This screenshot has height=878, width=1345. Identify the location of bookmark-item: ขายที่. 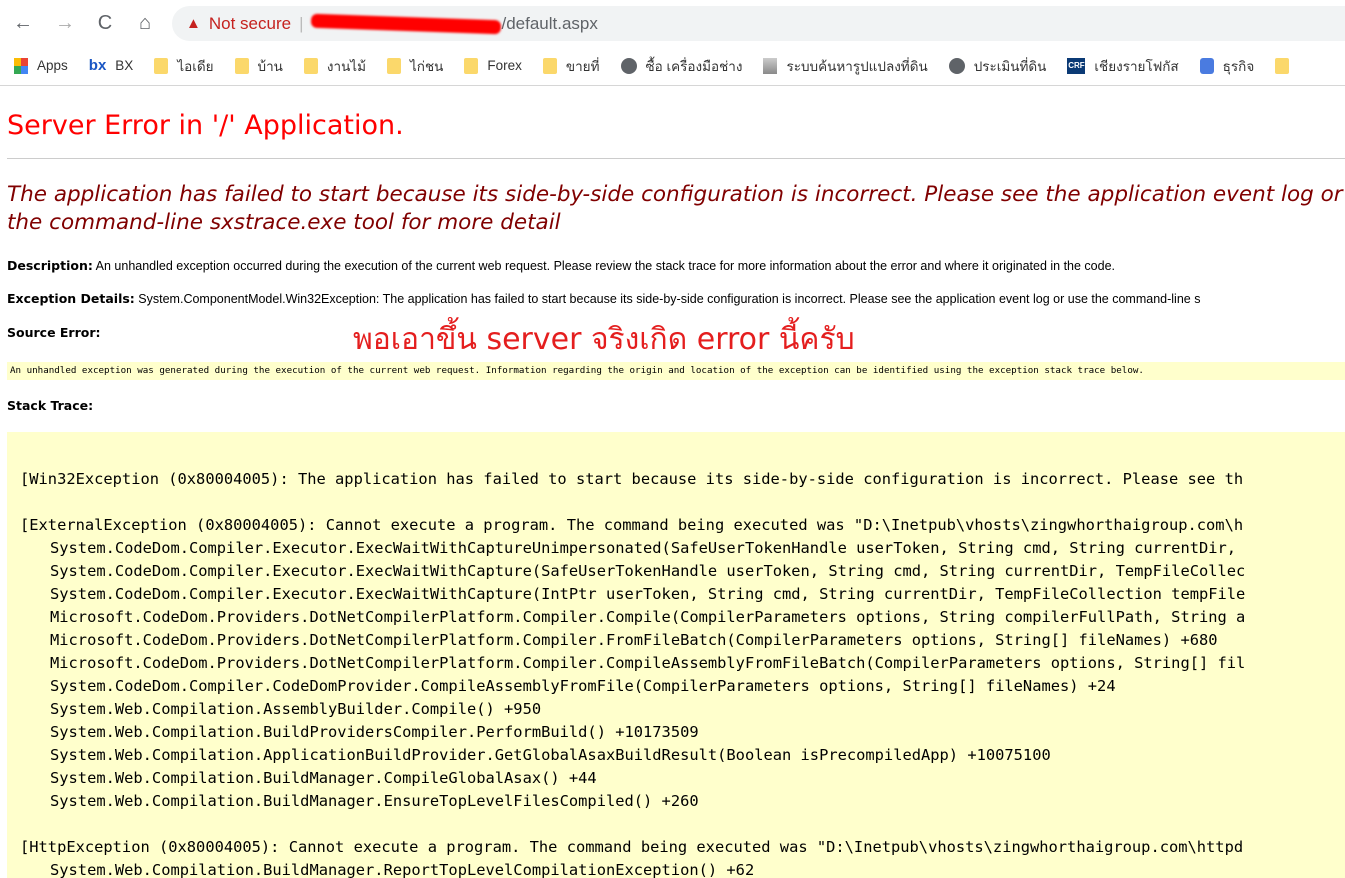
(571, 66).